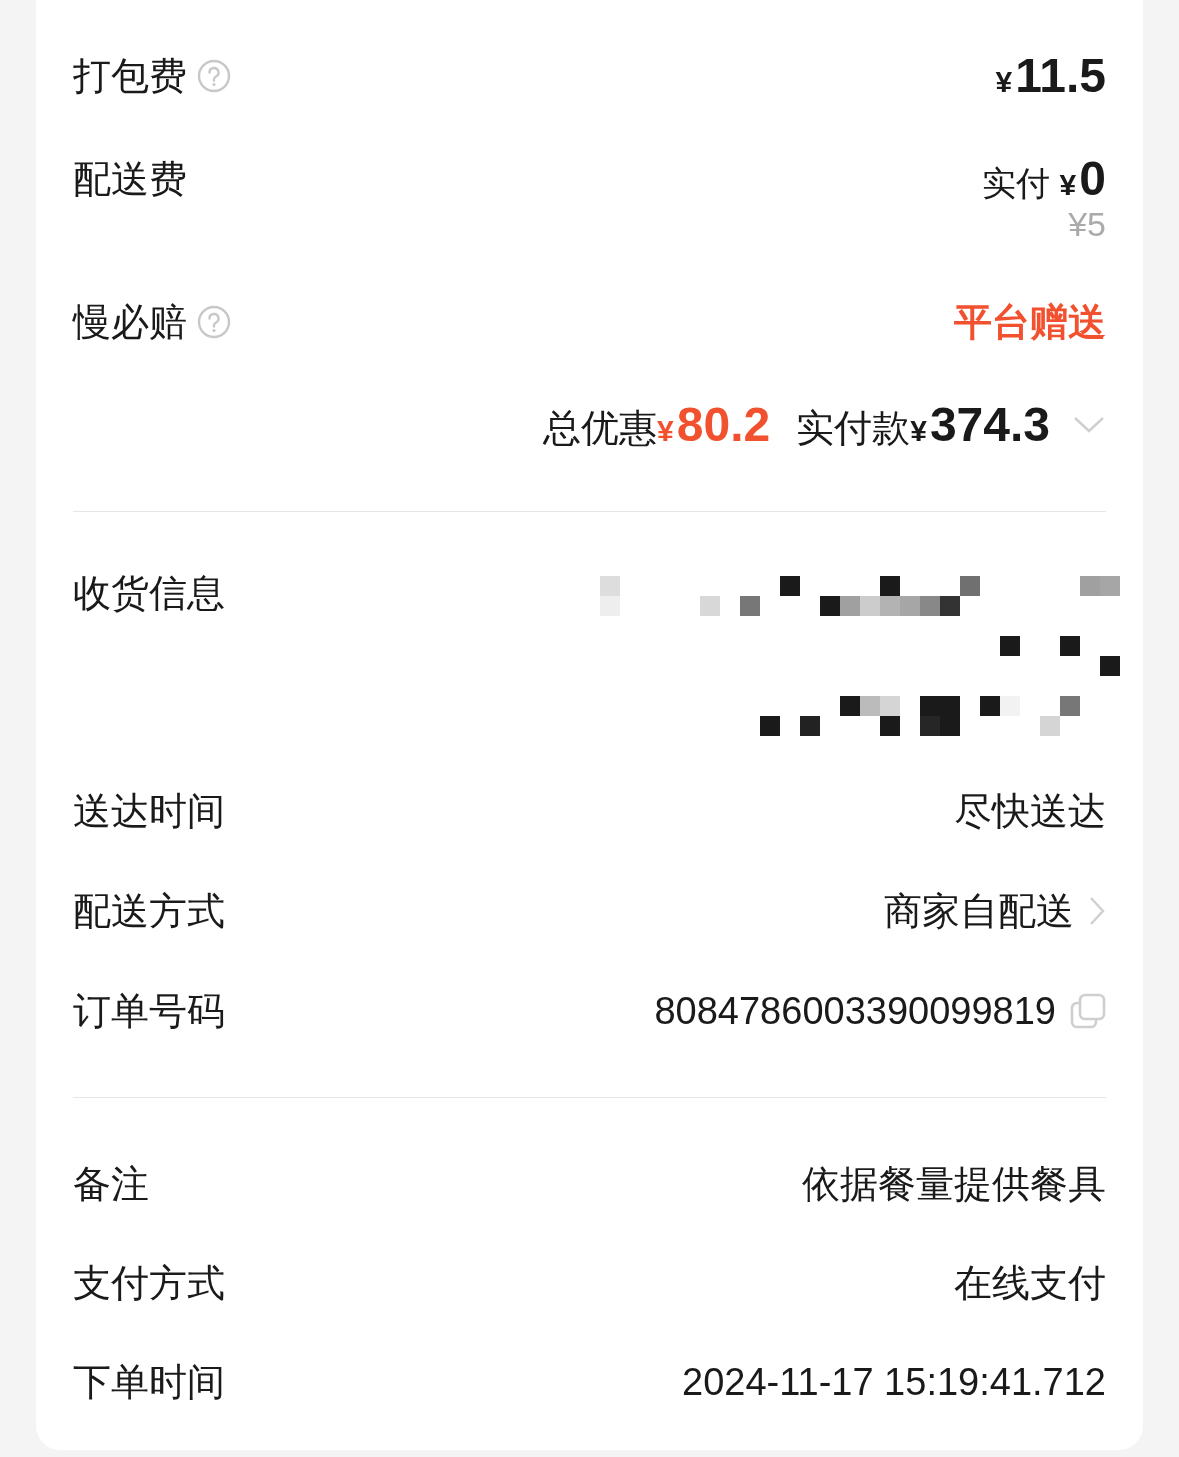 This screenshot has height=1457, width=1179. What do you see at coordinates (1015, 183) in the screenshot?
I see `paid-label: 实付` at bounding box center [1015, 183].